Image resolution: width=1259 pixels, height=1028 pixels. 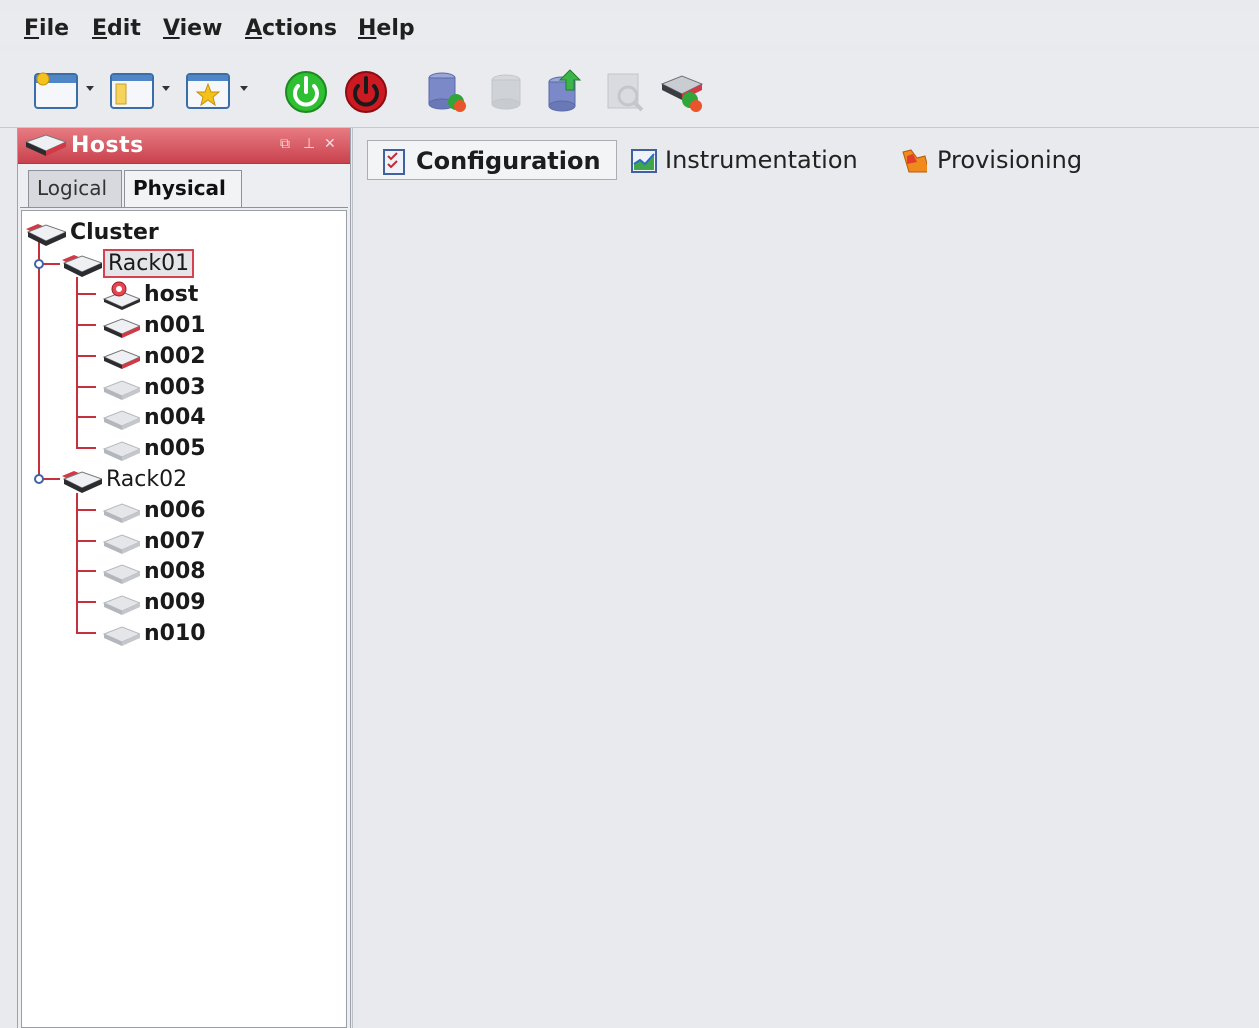 I want to click on tree-node-n010: n010, so click(x=200, y=635).